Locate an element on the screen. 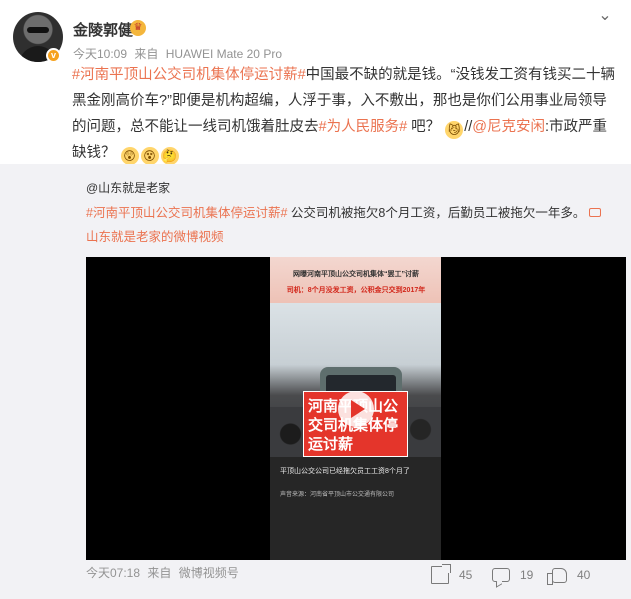 Image resolution: width=631 pixels, height=599 pixels. play-triangle is located at coordinates (358, 409).